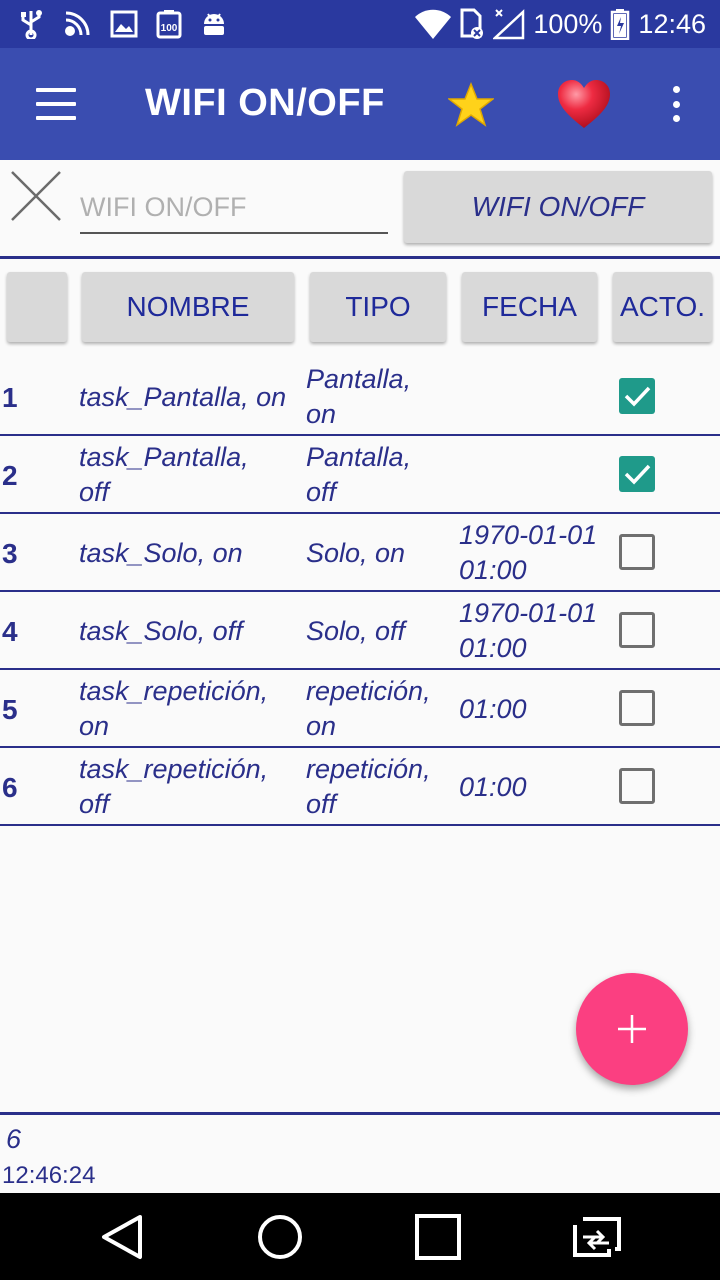  What do you see at coordinates (360, 24) in the screenshot?
I see `status-bar: 100 100% 12:46` at bounding box center [360, 24].